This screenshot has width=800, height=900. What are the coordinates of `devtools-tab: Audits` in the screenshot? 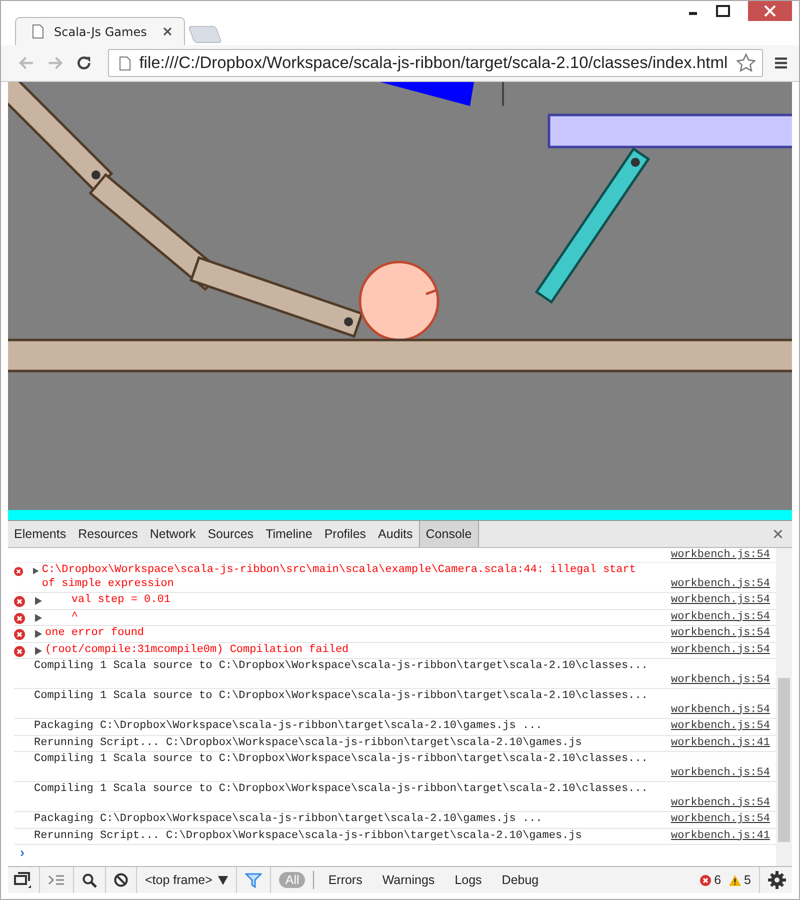 It's located at (395, 534).